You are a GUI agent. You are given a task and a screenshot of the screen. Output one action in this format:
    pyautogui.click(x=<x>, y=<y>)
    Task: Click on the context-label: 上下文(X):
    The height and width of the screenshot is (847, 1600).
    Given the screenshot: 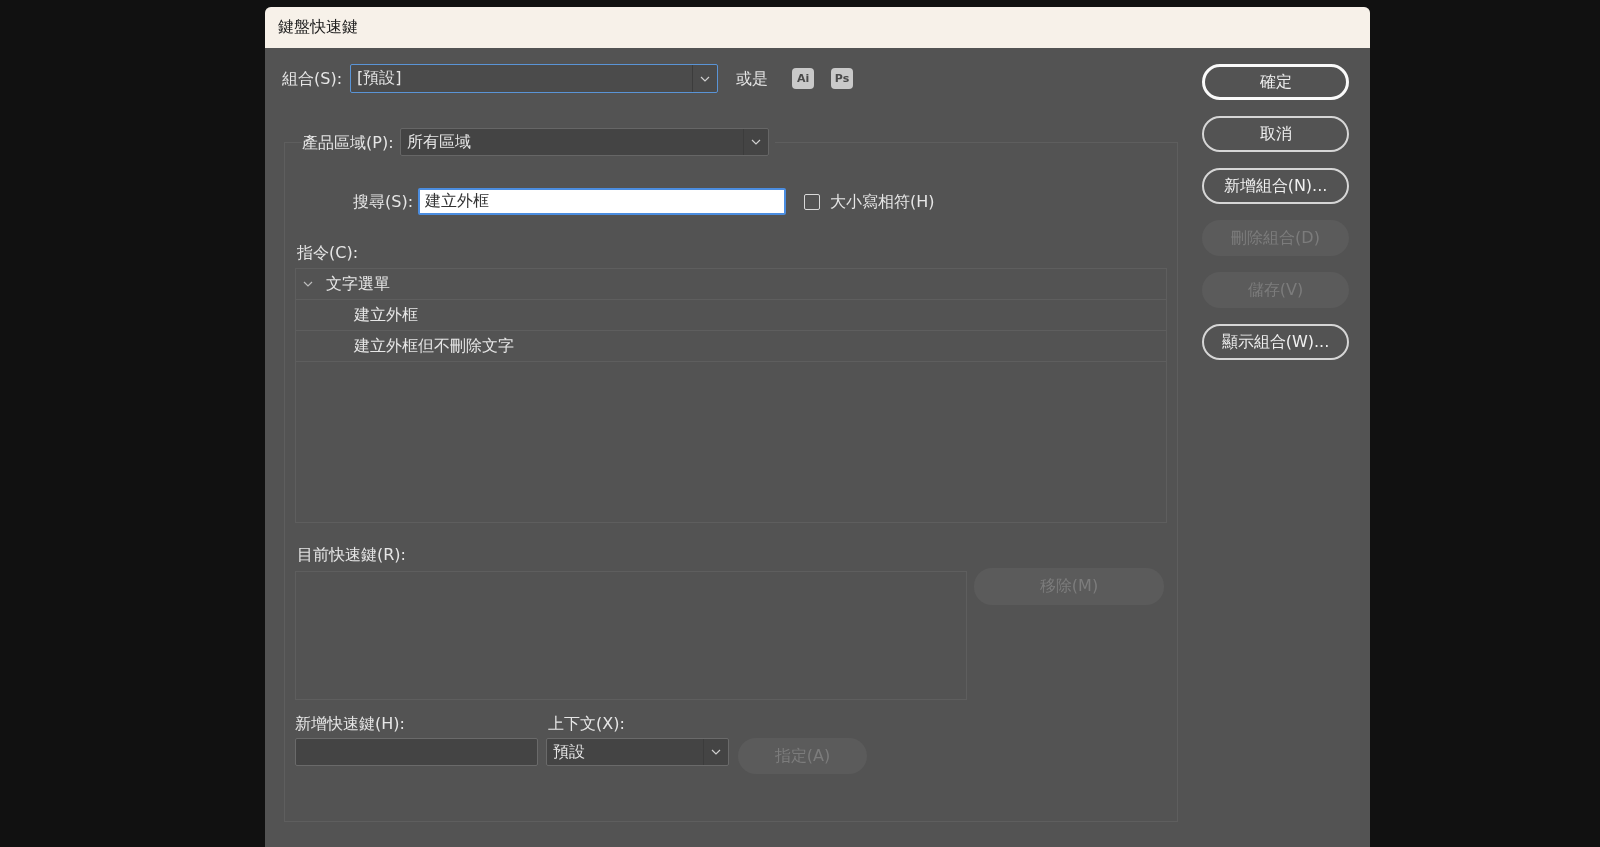 What is the action you would take?
    pyautogui.click(x=586, y=723)
    